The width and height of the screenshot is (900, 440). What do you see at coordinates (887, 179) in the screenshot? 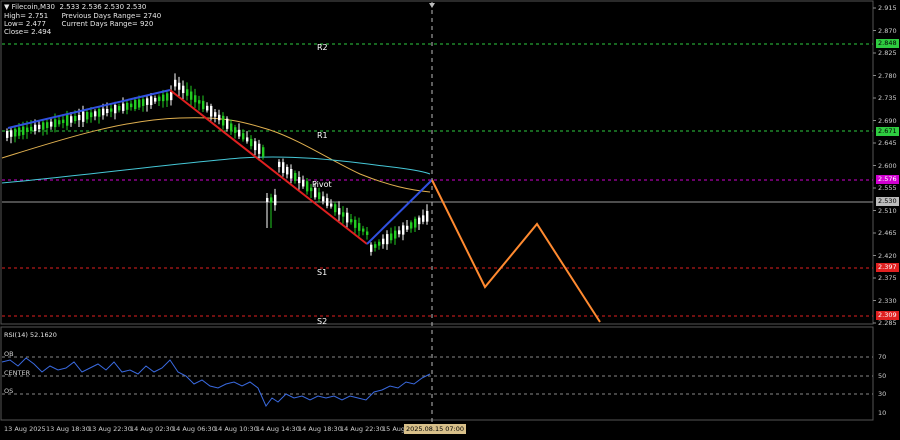
I see `pivot-price-tag: 2.576` at bounding box center [887, 179].